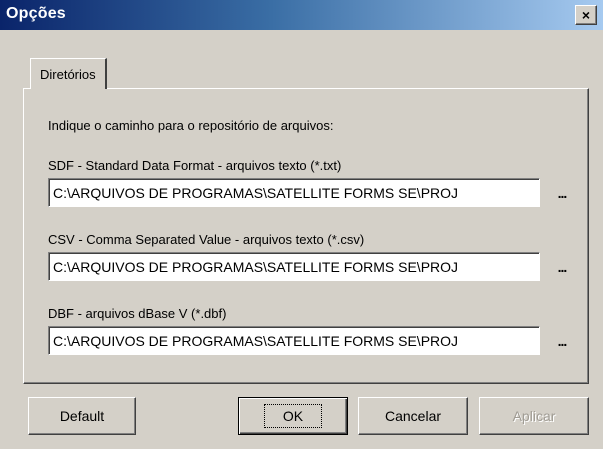 Image resolution: width=603 pixels, height=449 pixels. Describe the element at coordinates (36, 13) in the screenshot. I see `window-title: Opções` at that location.